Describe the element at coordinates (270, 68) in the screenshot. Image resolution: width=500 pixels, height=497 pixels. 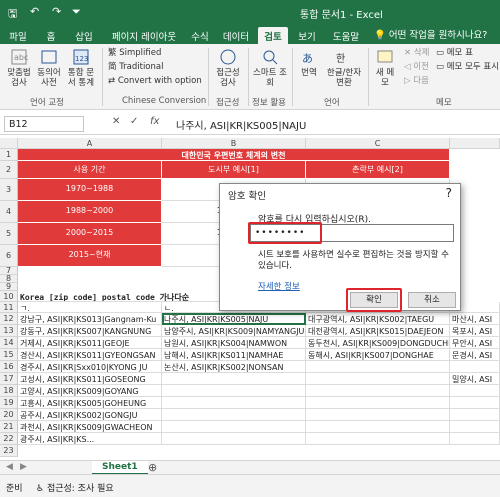
I see `smart-lookup-button: 스마트 조회` at that location.